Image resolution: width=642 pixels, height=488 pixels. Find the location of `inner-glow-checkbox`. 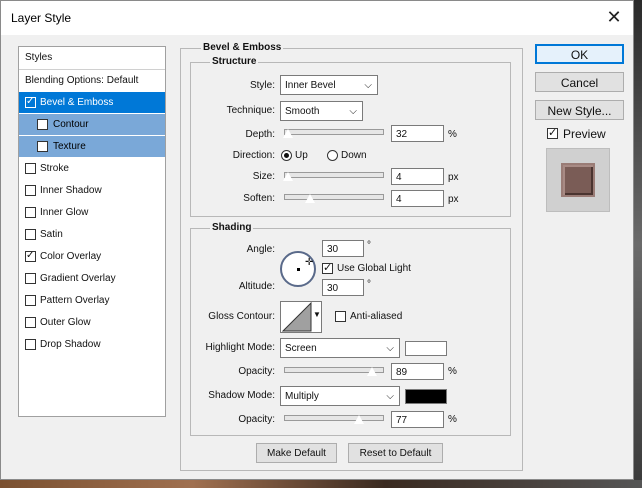

inner-glow-checkbox is located at coordinates (30, 212).